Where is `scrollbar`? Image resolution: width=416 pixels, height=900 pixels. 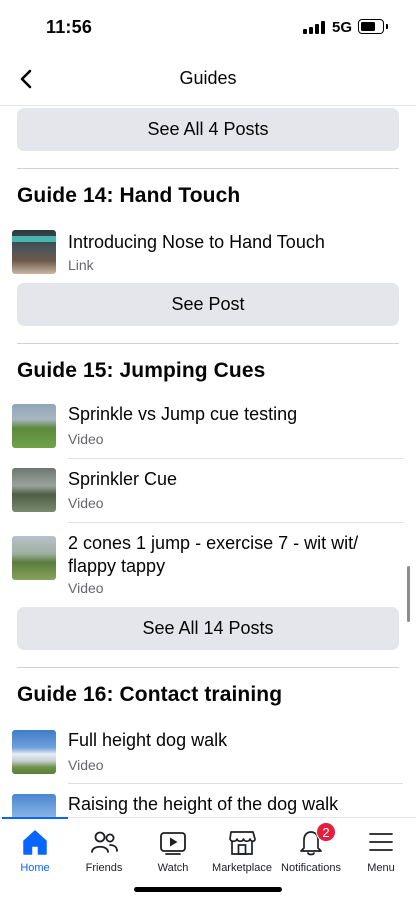 scrollbar is located at coordinates (408, 594).